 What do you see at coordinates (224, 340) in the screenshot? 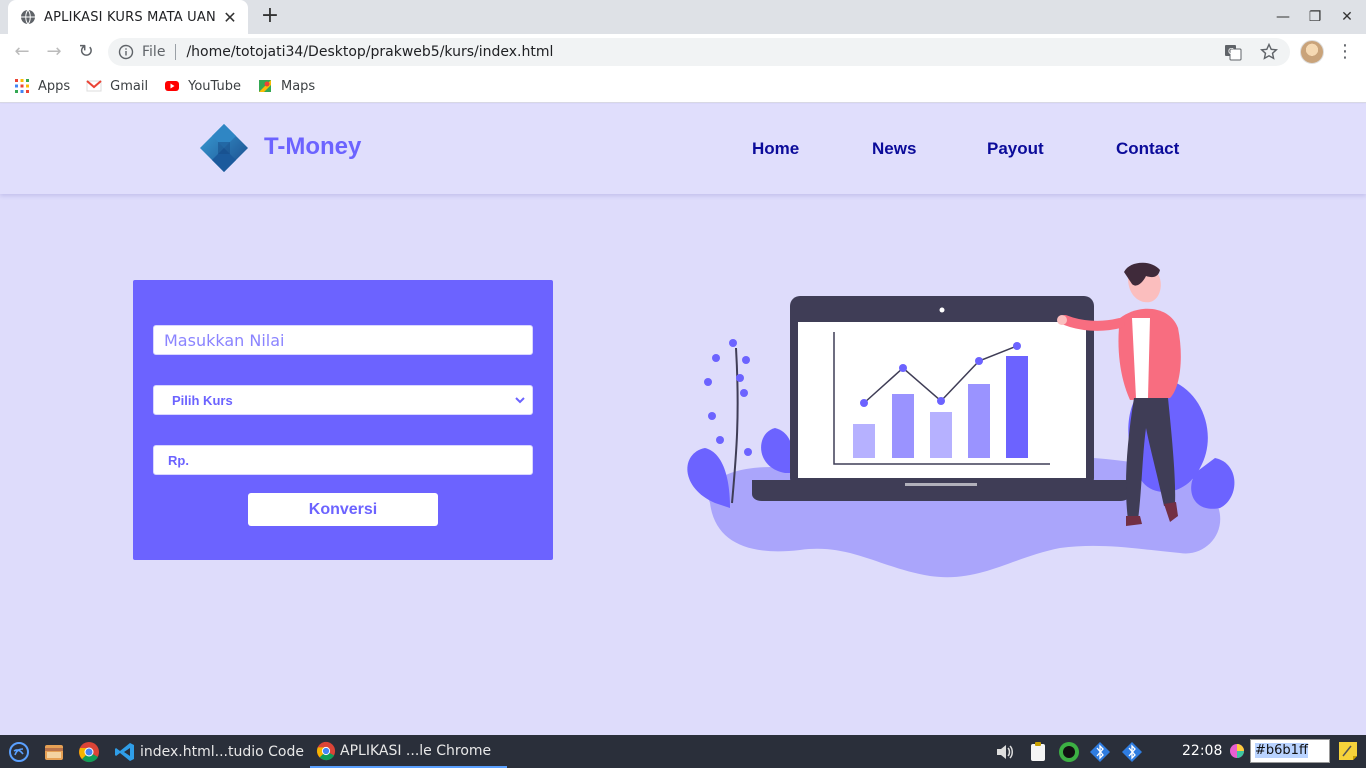
I see `value-input-placeholder: Masukkan Nilai` at bounding box center [224, 340].